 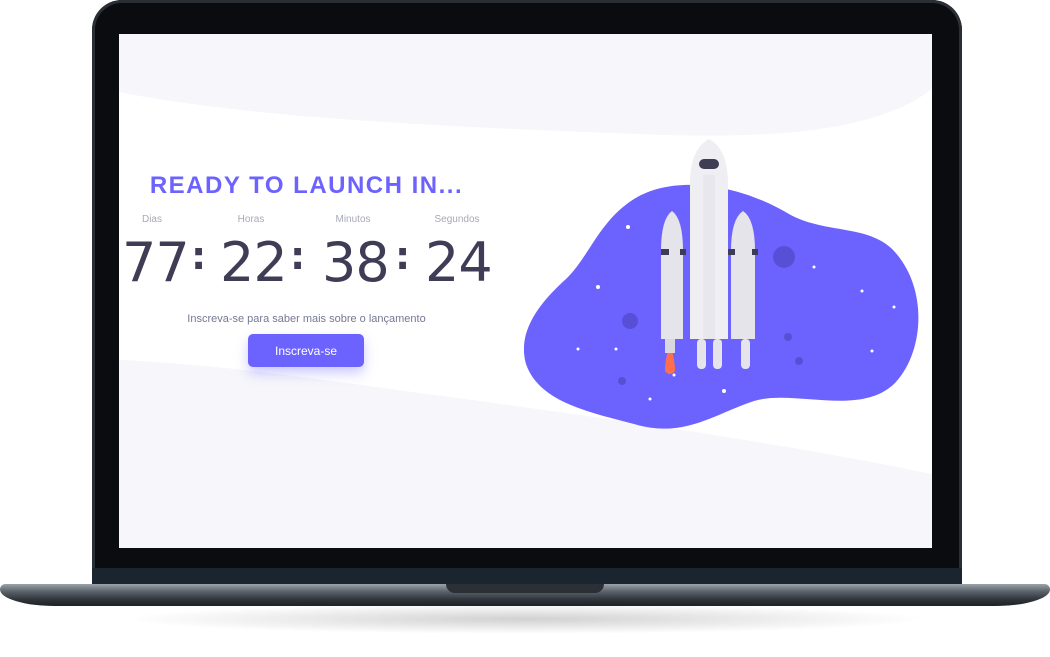 I want to click on laptop-shadow, so click(x=525, y=619).